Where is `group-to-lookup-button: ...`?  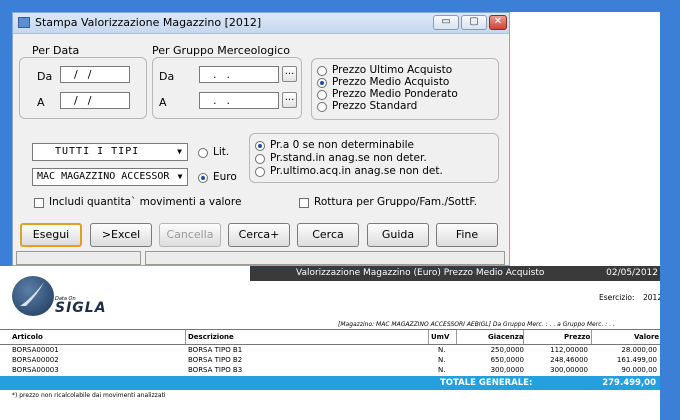 group-to-lookup-button: ... is located at coordinates (289, 100).